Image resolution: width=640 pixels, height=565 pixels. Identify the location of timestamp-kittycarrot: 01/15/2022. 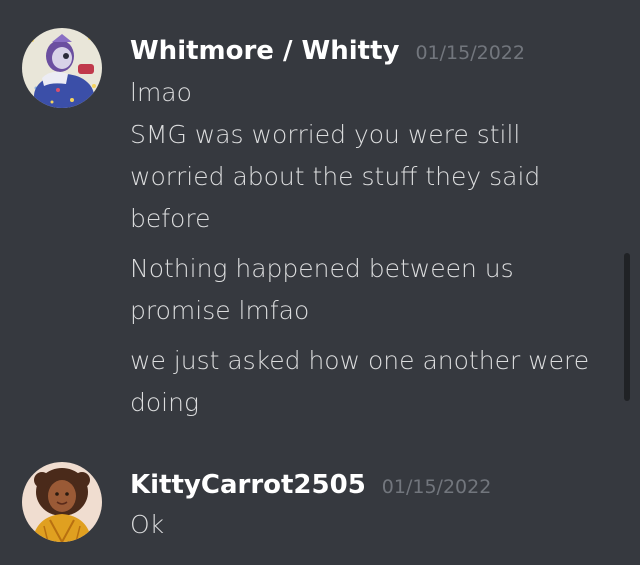
(436, 487).